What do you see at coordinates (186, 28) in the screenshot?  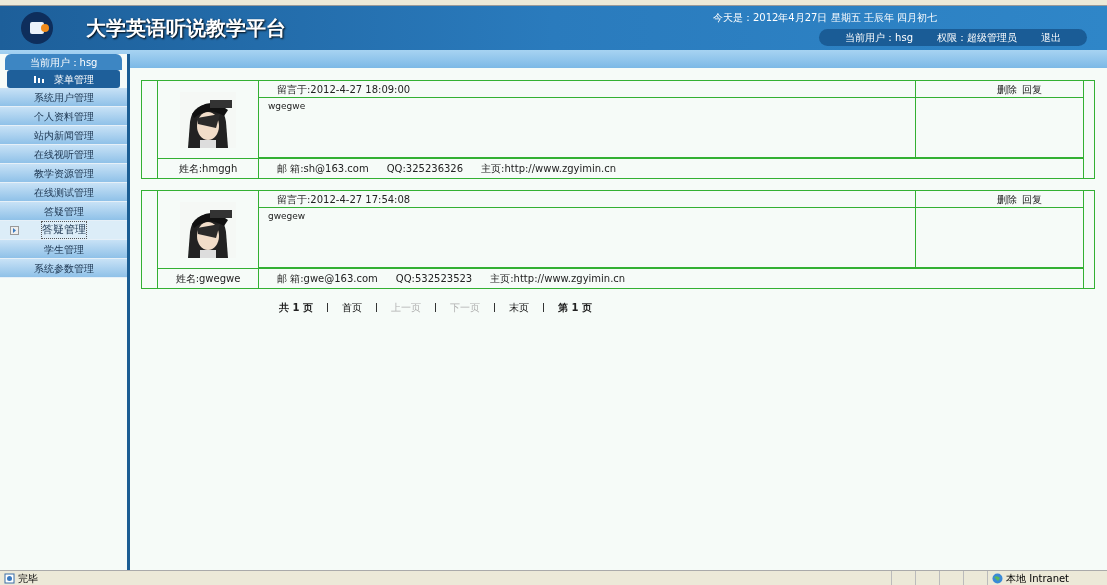 I see `site-title: 大学英语听说教学平台` at bounding box center [186, 28].